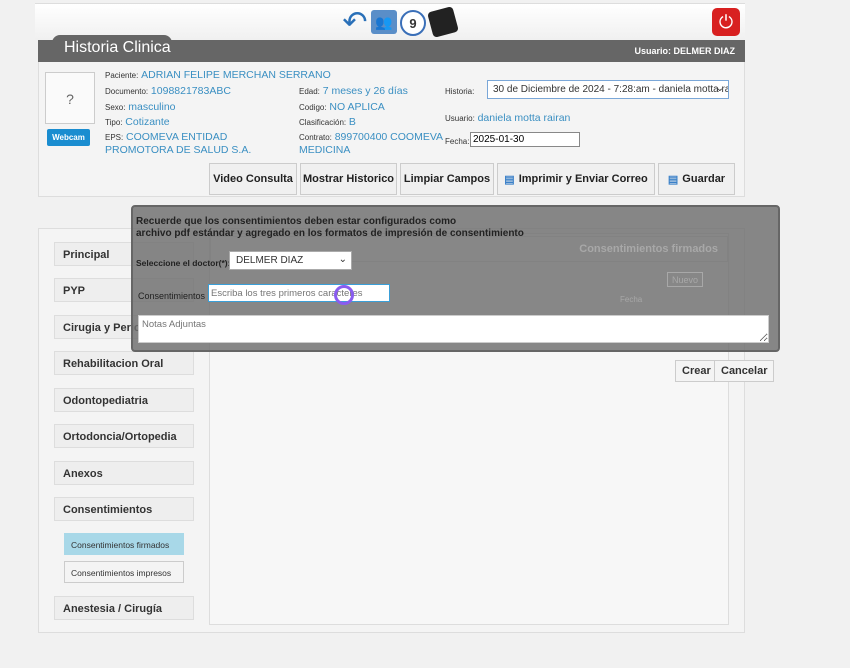 The height and width of the screenshot is (668, 850). What do you see at coordinates (323, 122) in the screenshot?
I see `clasificacion-label: Clasificación:` at bounding box center [323, 122].